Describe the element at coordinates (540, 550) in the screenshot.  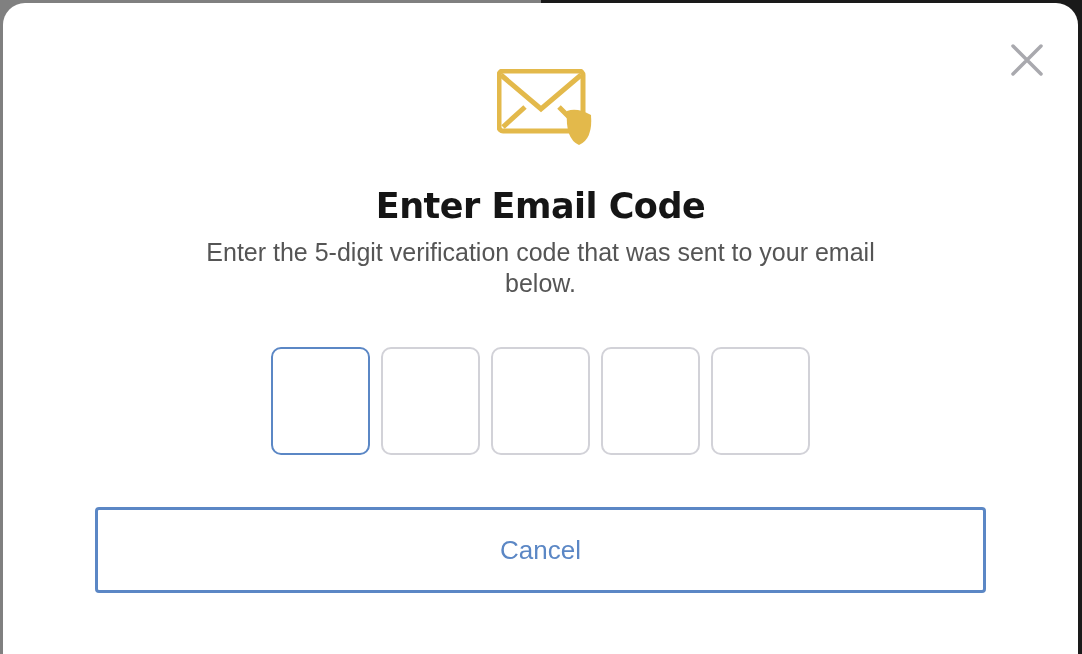
I see `cancel-button: Cancel` at that location.